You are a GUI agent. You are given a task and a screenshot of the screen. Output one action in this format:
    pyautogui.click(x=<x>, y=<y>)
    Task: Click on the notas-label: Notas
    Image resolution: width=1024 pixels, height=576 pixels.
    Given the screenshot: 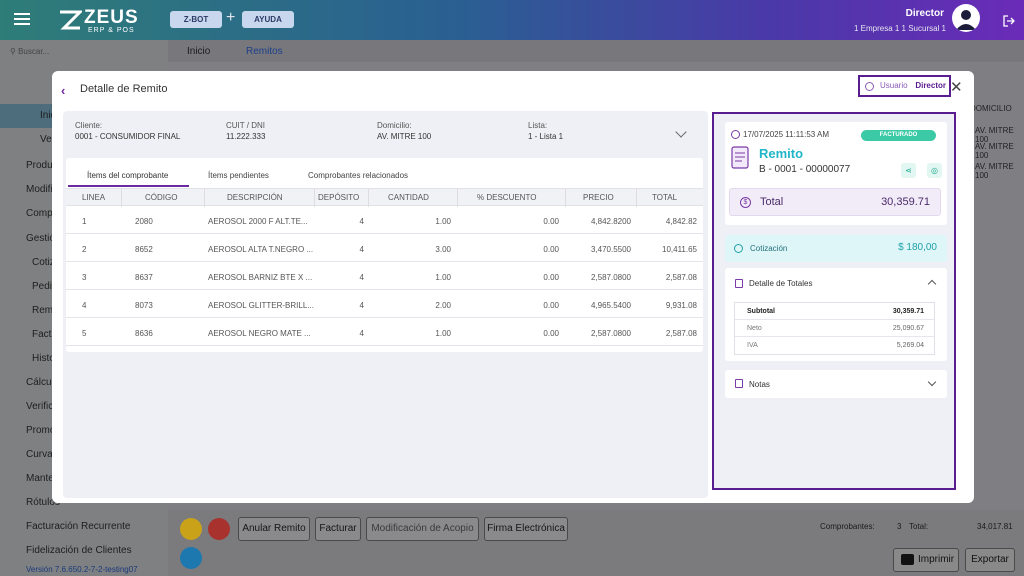 What is the action you would take?
    pyautogui.click(x=759, y=384)
    